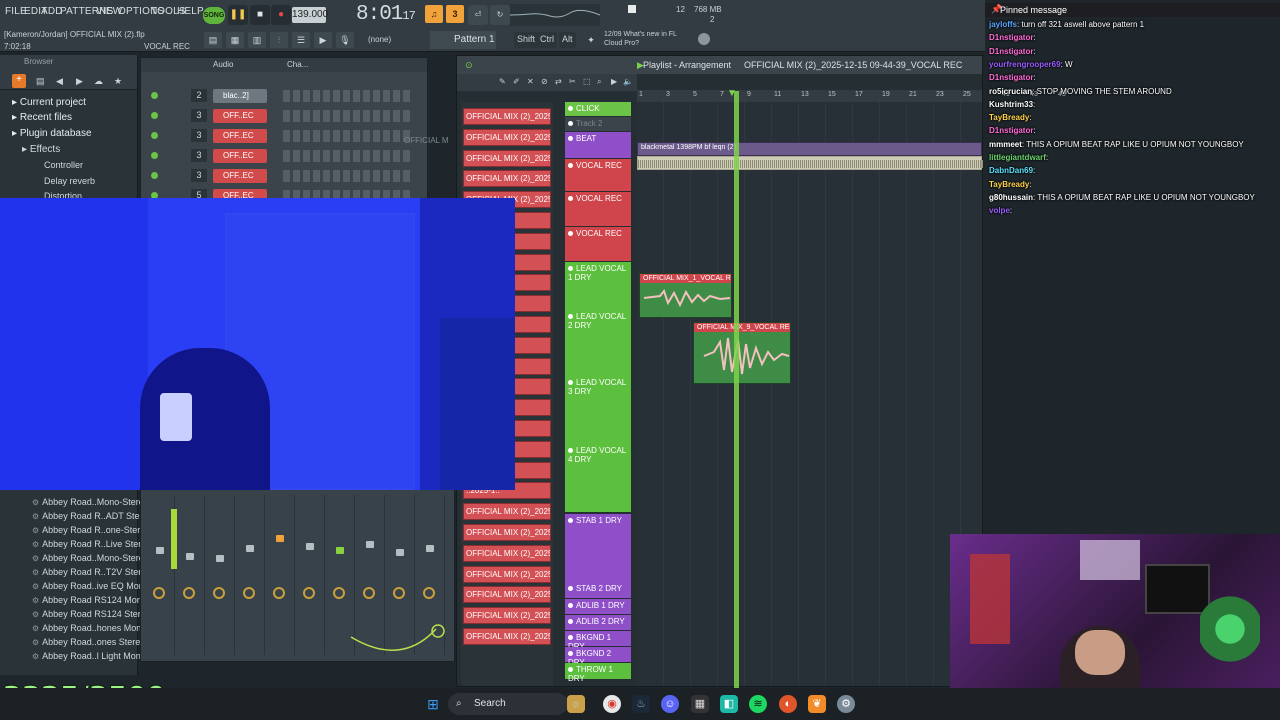 The image size is (1280, 720). What do you see at coordinates (40, 81) in the screenshot?
I see `browser-view-icon: ▤` at bounding box center [40, 81].